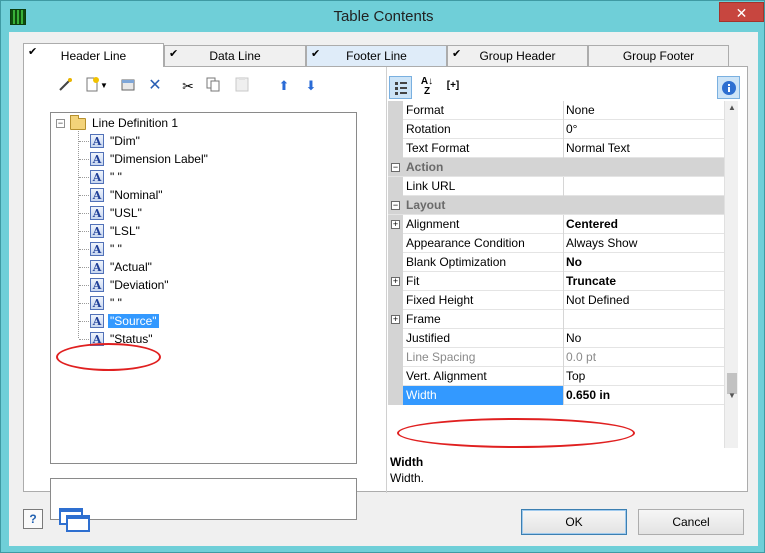 The height and width of the screenshot is (553, 765). Describe the element at coordinates (691, 522) in the screenshot. I see `cancel-button: Cancel` at that location.